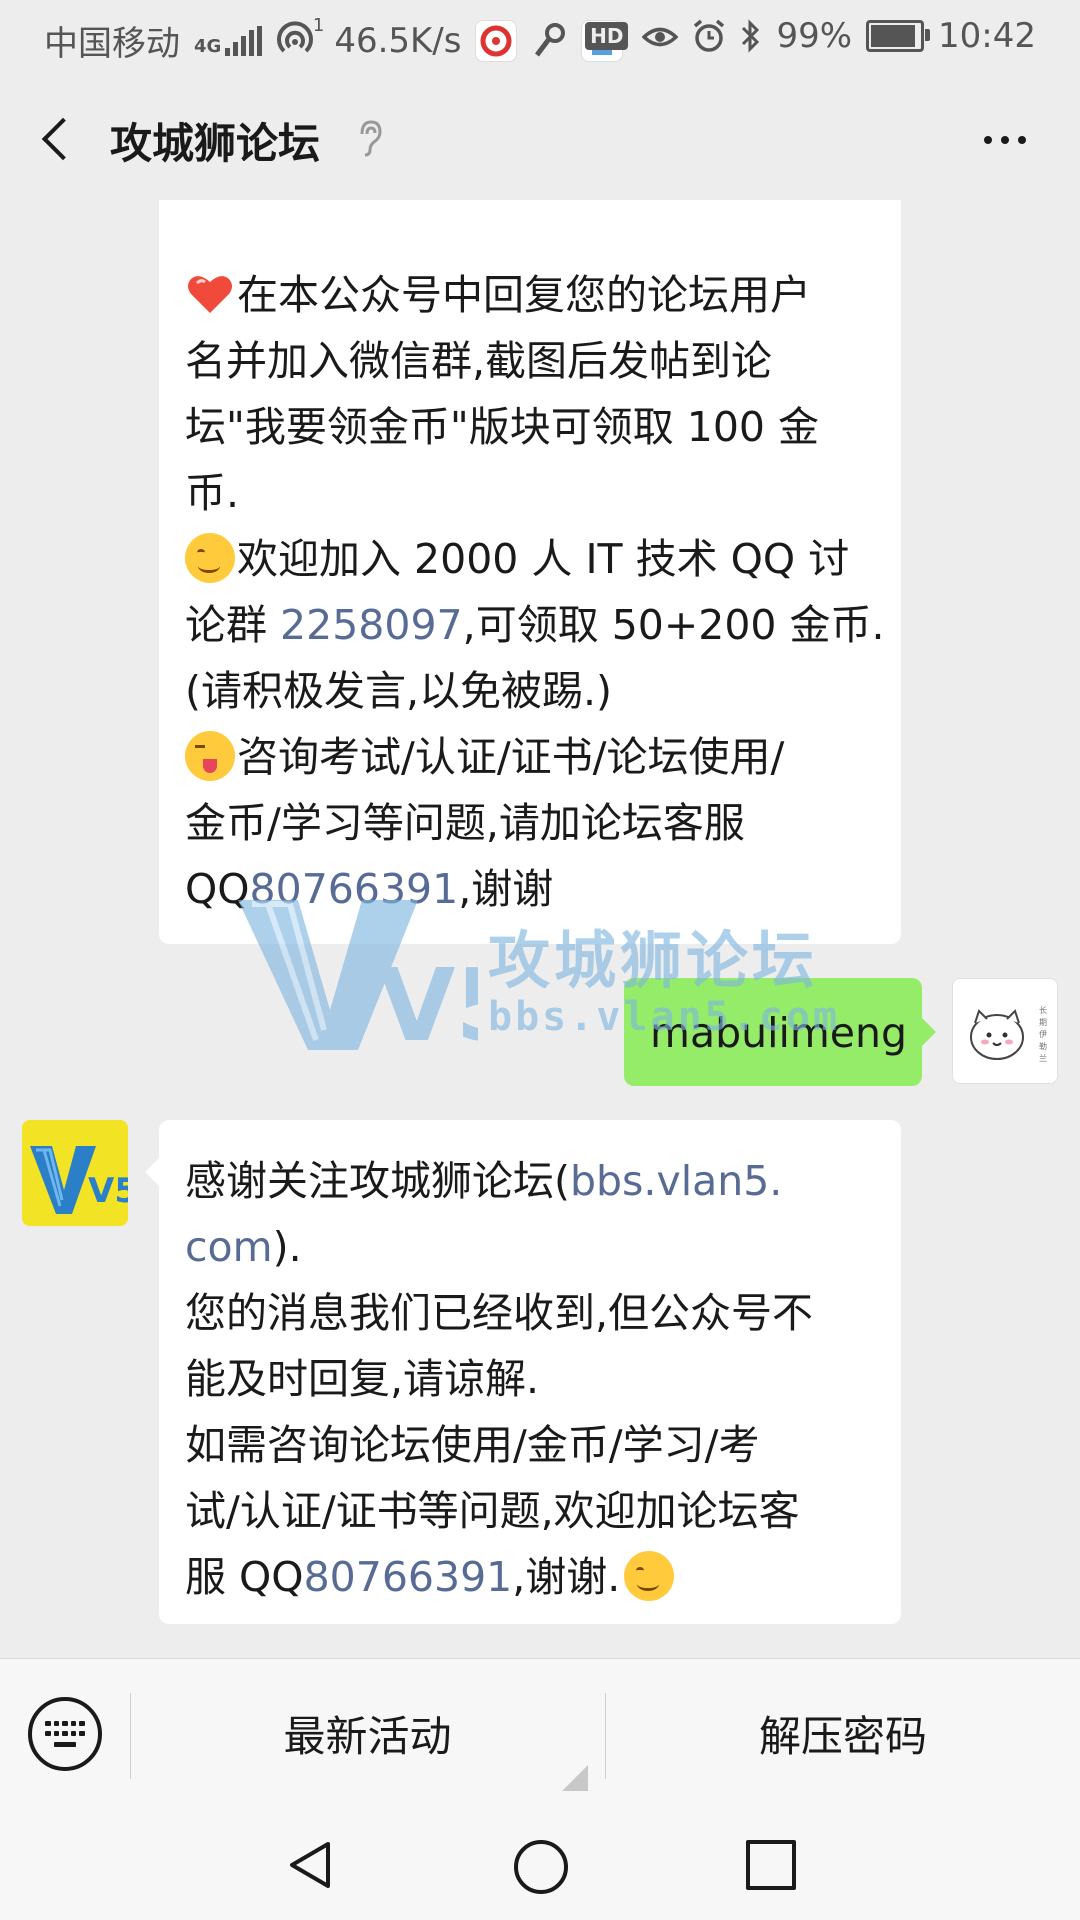 This screenshot has height=1920, width=1080. Describe the element at coordinates (660, 36) in the screenshot. I see `eye-icon` at that location.